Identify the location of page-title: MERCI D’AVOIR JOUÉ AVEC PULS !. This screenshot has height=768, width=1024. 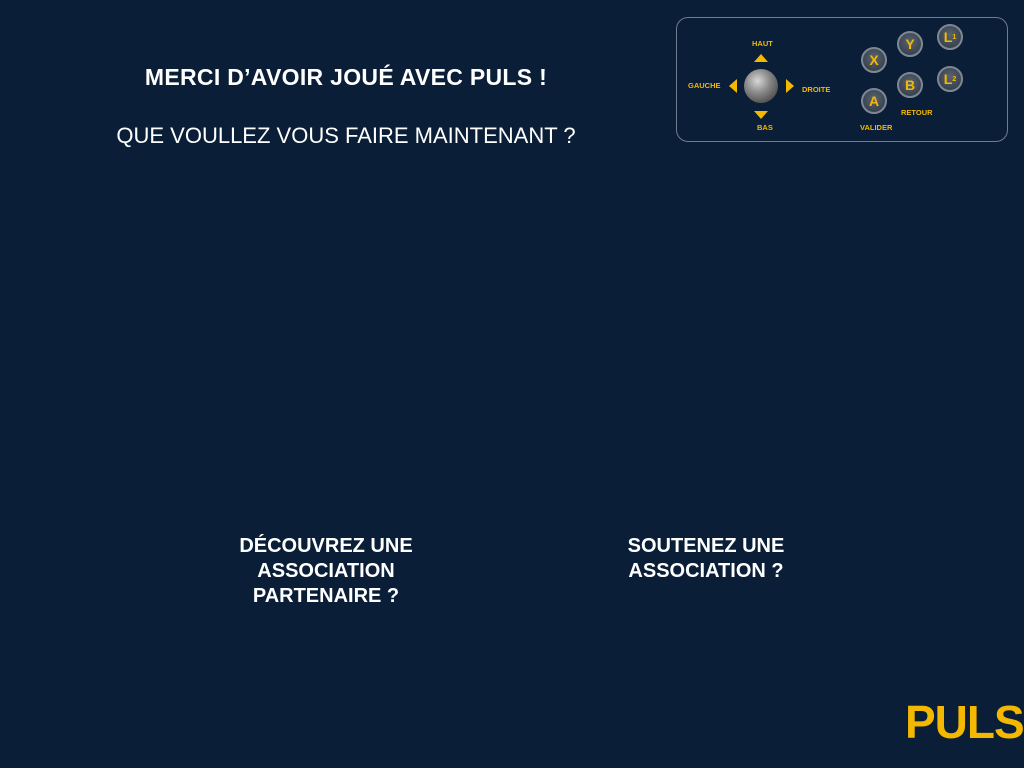
(346, 77).